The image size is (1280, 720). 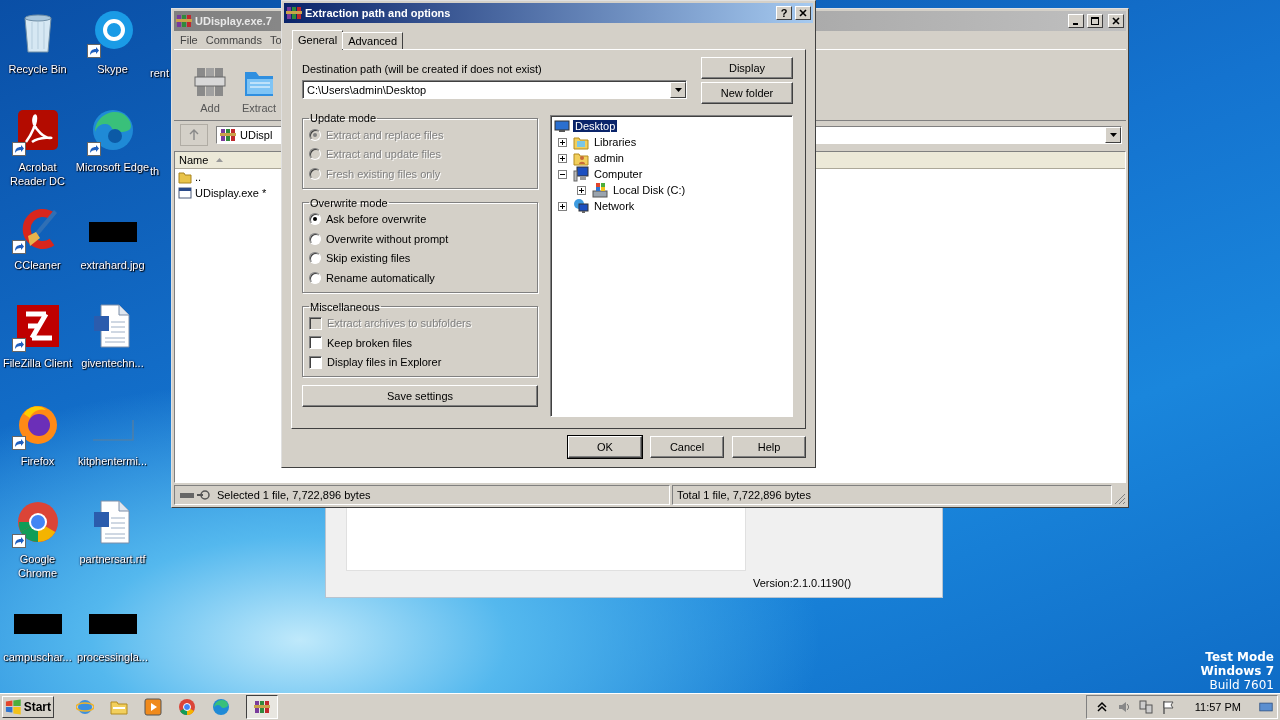 What do you see at coordinates (318, 40) in the screenshot?
I see `tab: General` at bounding box center [318, 40].